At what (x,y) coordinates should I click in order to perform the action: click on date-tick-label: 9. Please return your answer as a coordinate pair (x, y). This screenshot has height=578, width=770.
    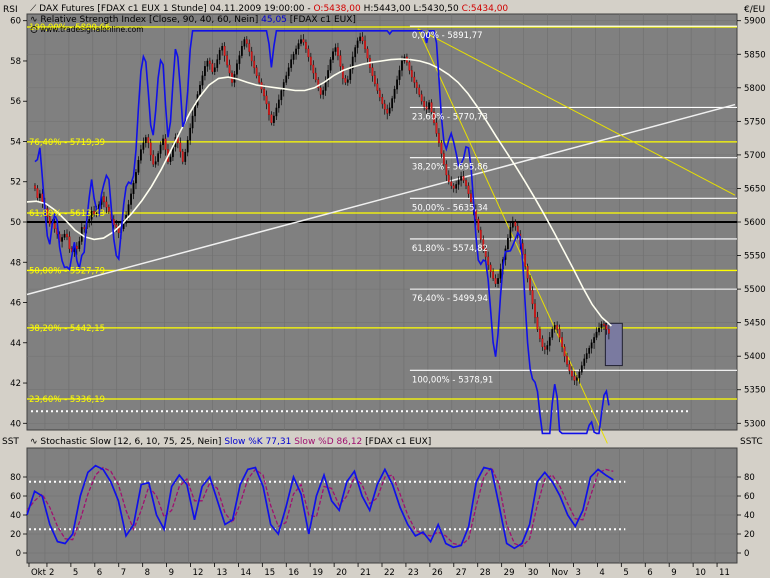
    Looking at the image, I should click on (171, 573).